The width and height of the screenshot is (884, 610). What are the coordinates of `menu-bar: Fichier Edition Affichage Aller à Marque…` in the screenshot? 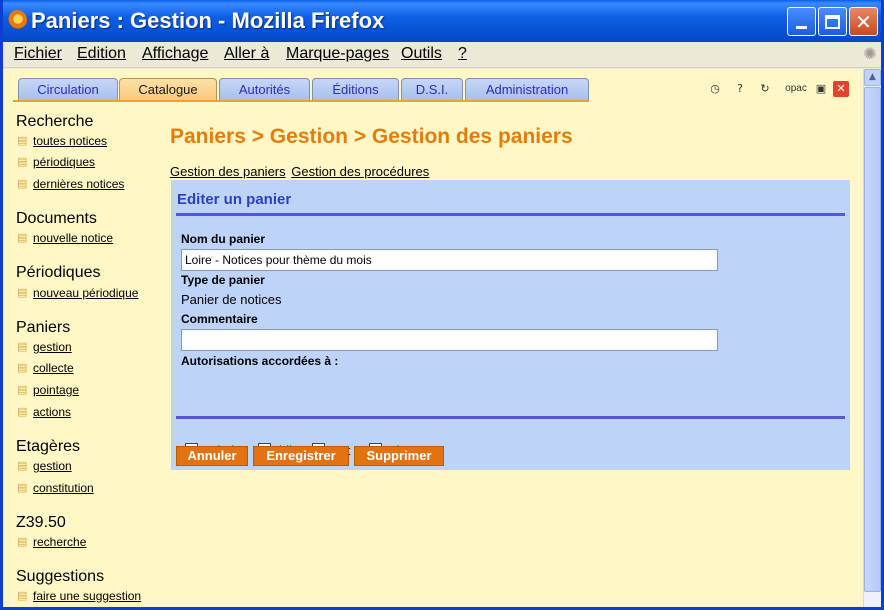 It's located at (442, 55).